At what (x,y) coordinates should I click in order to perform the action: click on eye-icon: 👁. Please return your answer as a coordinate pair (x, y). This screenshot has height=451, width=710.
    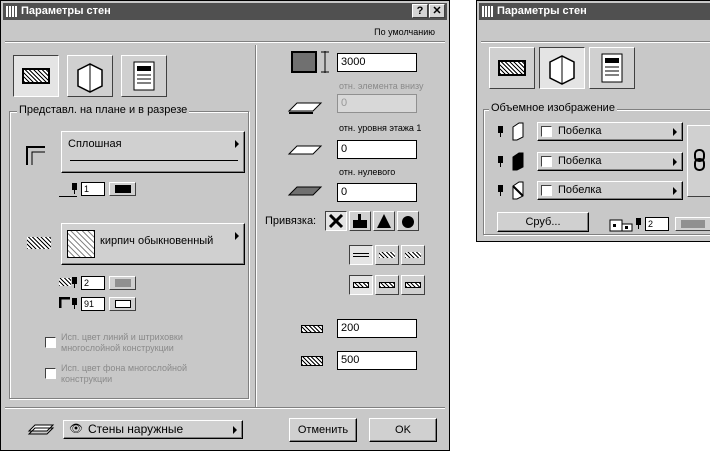
    Looking at the image, I should click on (76, 429).